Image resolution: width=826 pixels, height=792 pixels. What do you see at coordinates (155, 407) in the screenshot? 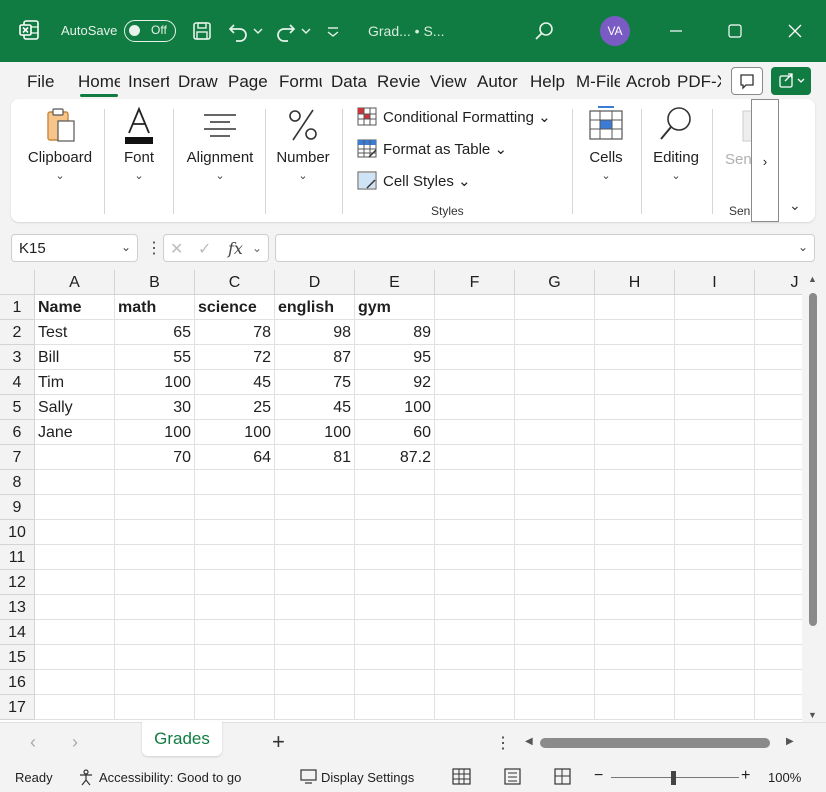
I see `cell-B5: 30` at bounding box center [155, 407].